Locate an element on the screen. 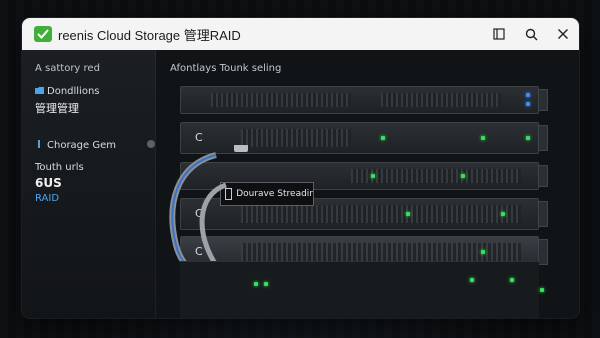 The height and width of the screenshot is (338, 600). window-controls is located at coordinates (531, 34).